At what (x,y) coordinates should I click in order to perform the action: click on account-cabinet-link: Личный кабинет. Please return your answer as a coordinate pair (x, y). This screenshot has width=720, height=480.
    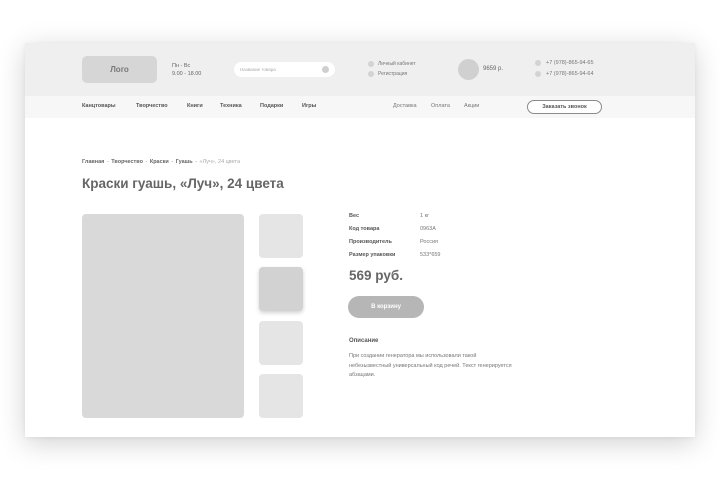
    Looking at the image, I should click on (392, 64).